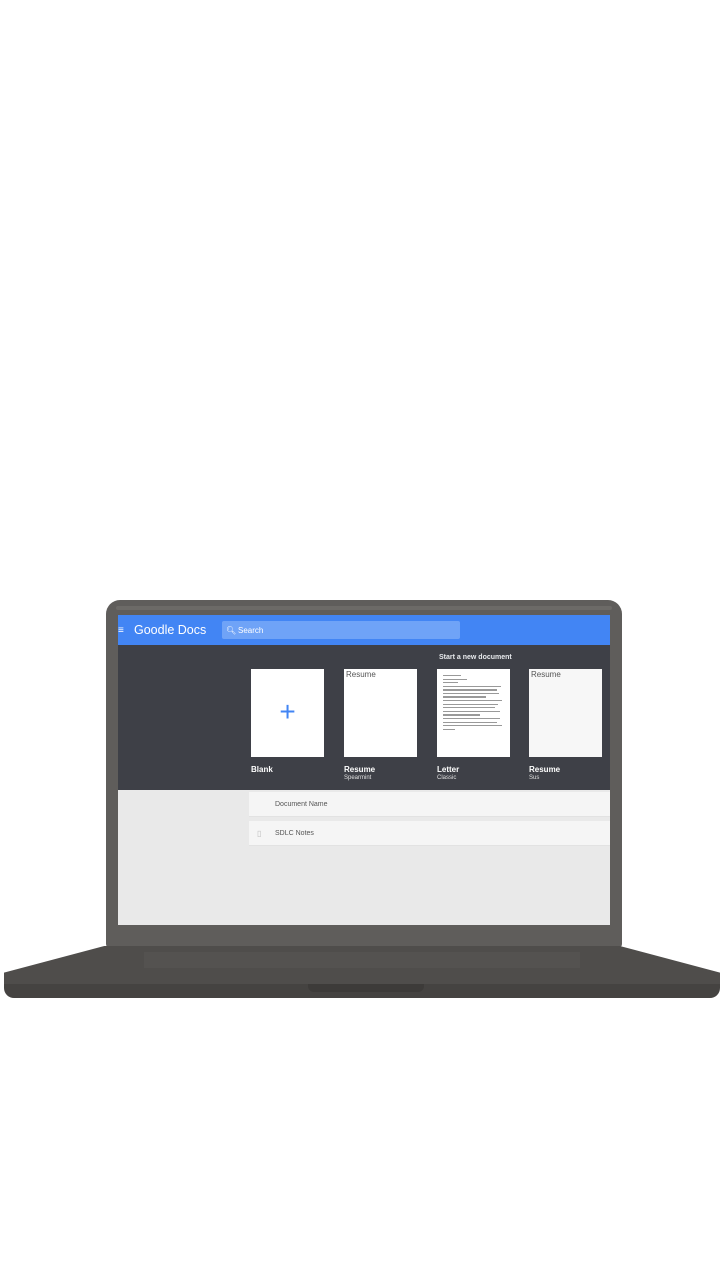 This screenshot has width=720, height=1280. What do you see at coordinates (448, 769) in the screenshot?
I see `template-name: Letter` at bounding box center [448, 769].